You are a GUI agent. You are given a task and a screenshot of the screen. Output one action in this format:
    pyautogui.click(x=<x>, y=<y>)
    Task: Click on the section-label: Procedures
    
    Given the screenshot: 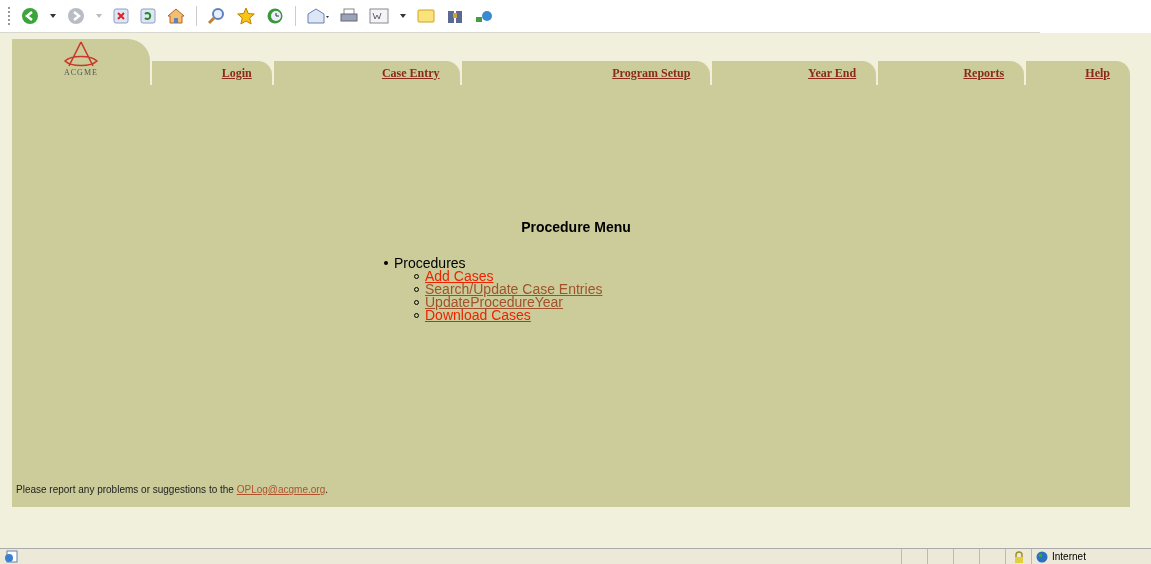 What is the action you would take?
    pyautogui.click(x=430, y=263)
    